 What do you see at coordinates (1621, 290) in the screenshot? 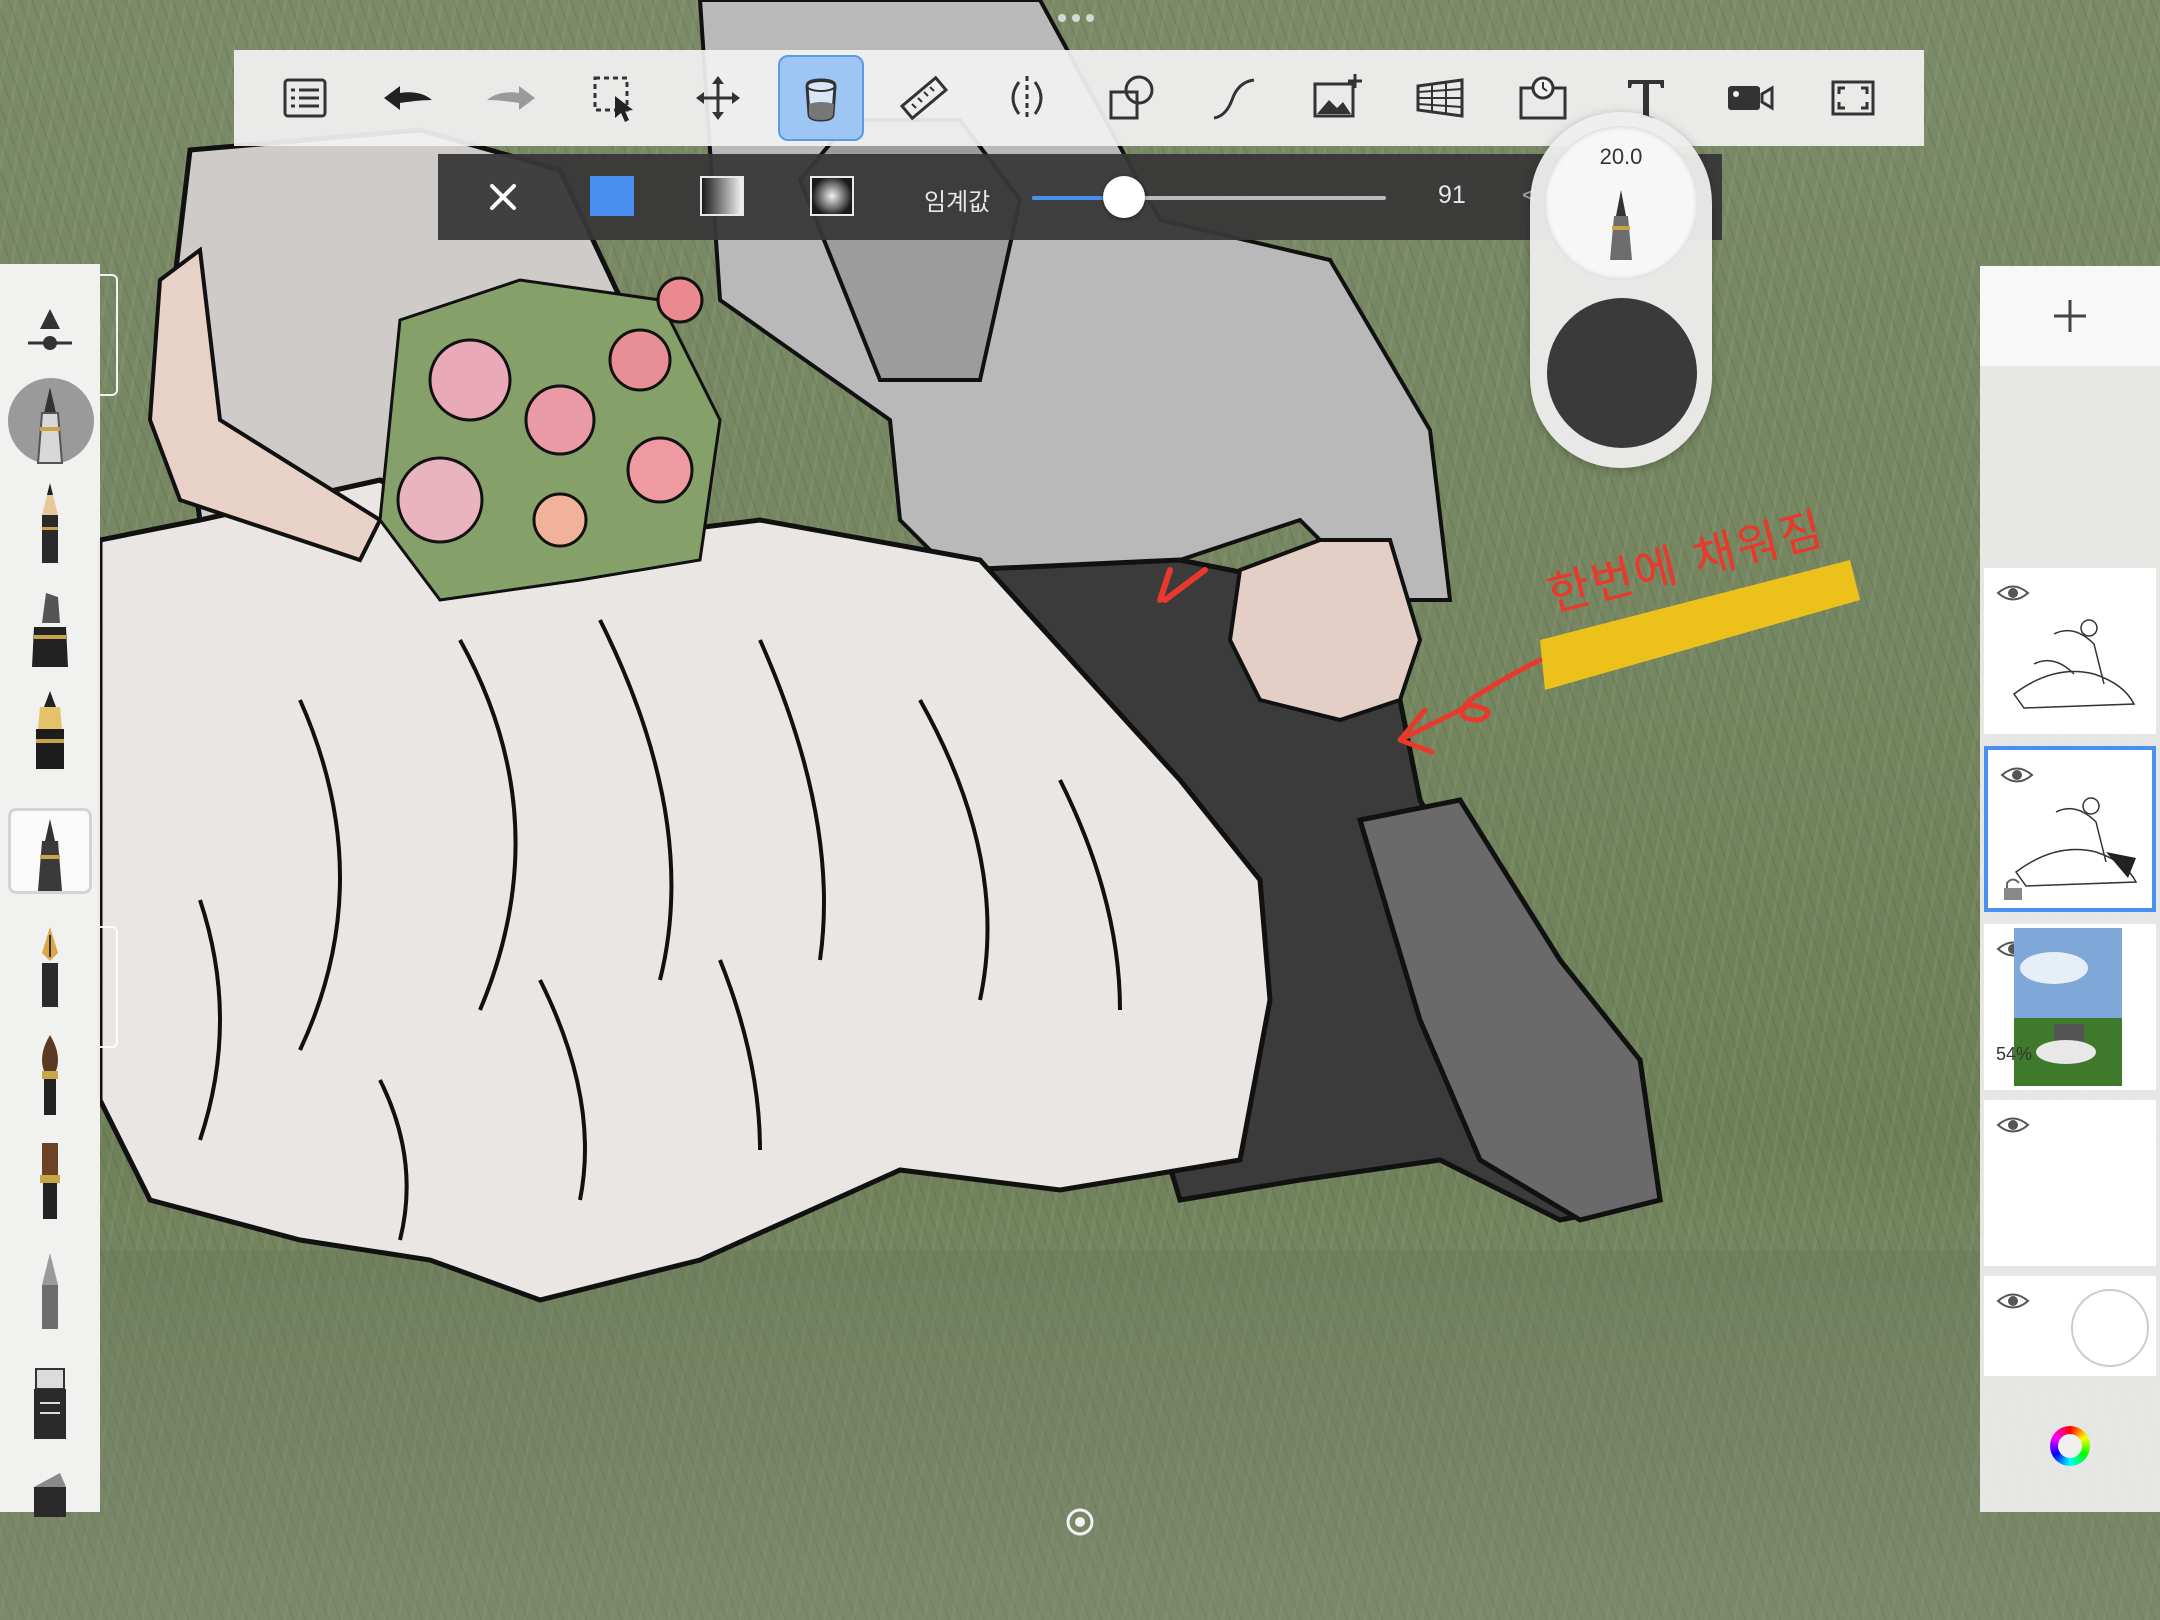
I see `brush-puck: 20.0` at bounding box center [1621, 290].